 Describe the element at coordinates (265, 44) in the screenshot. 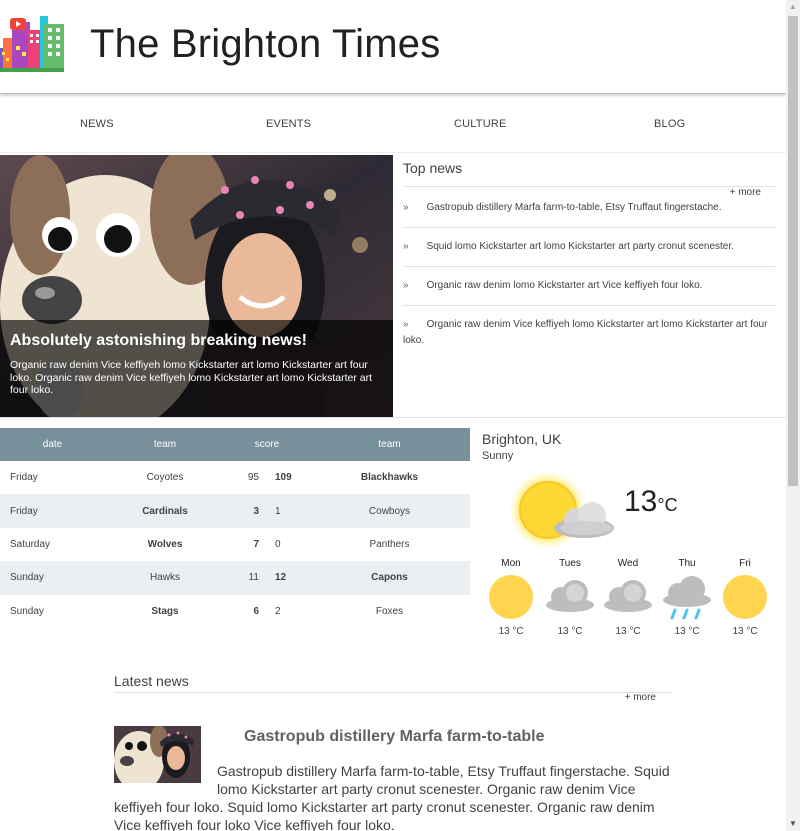

I see `site-title: The Brighton Times` at that location.